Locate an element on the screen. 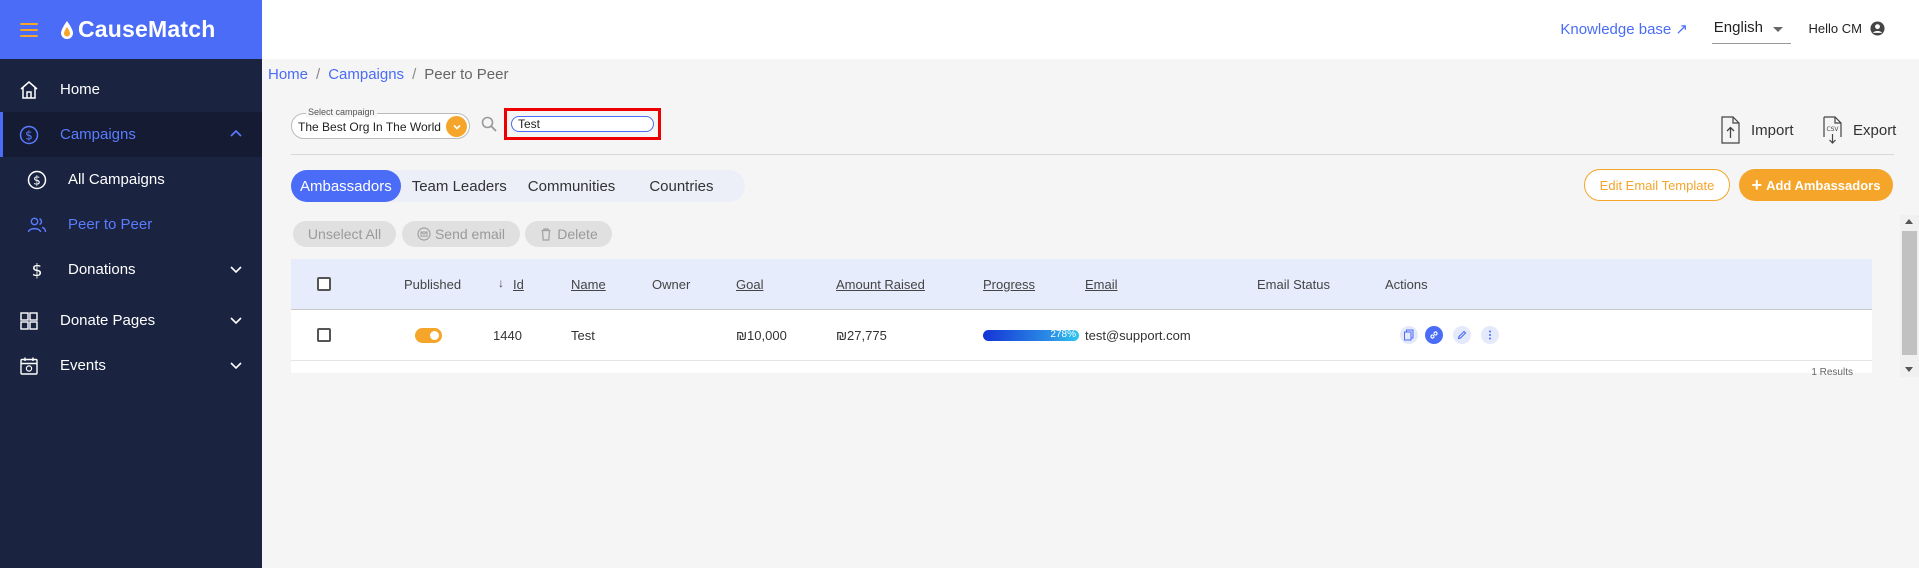 This screenshot has width=1919, height=568. brand-bar: CauseMatch is located at coordinates (131, 29).